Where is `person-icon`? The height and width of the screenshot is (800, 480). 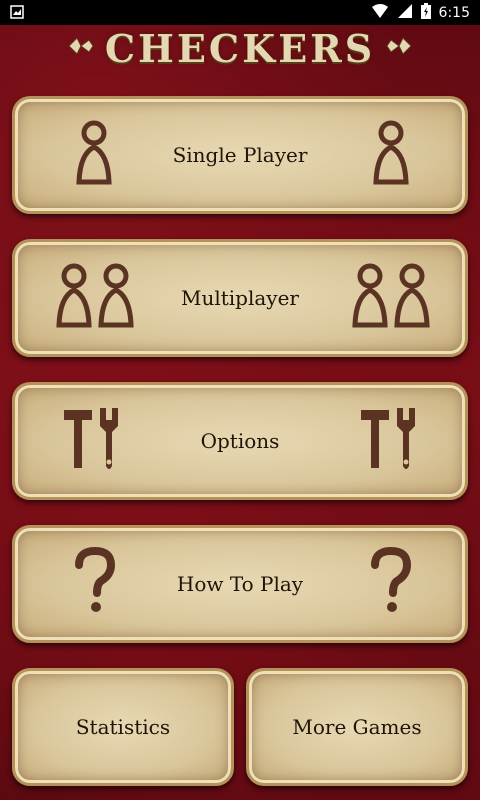
person-icon is located at coordinates (391, 155).